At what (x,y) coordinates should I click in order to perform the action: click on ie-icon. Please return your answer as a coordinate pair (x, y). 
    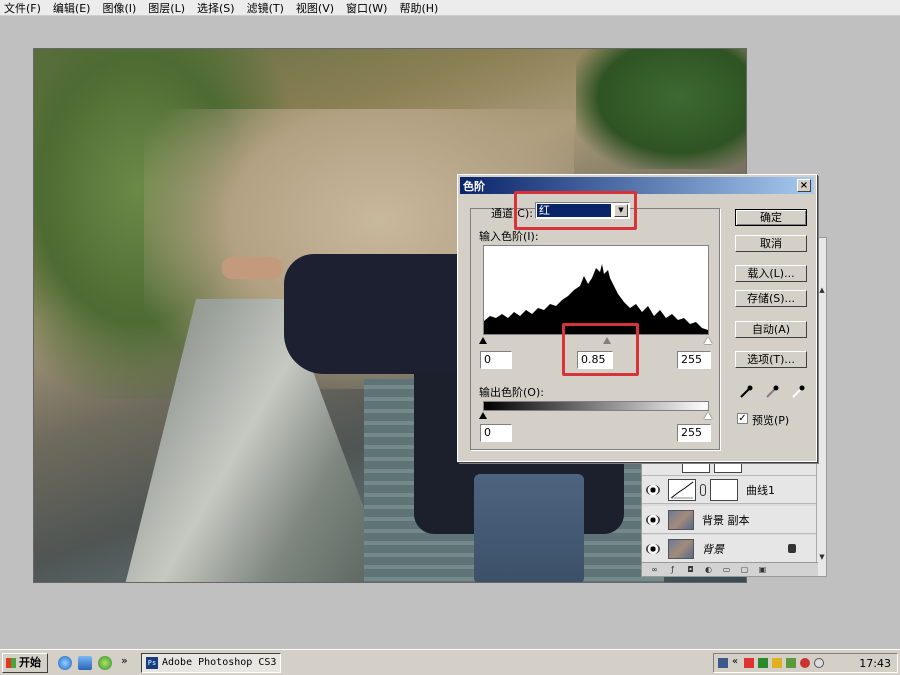
    Looking at the image, I should click on (65, 663).